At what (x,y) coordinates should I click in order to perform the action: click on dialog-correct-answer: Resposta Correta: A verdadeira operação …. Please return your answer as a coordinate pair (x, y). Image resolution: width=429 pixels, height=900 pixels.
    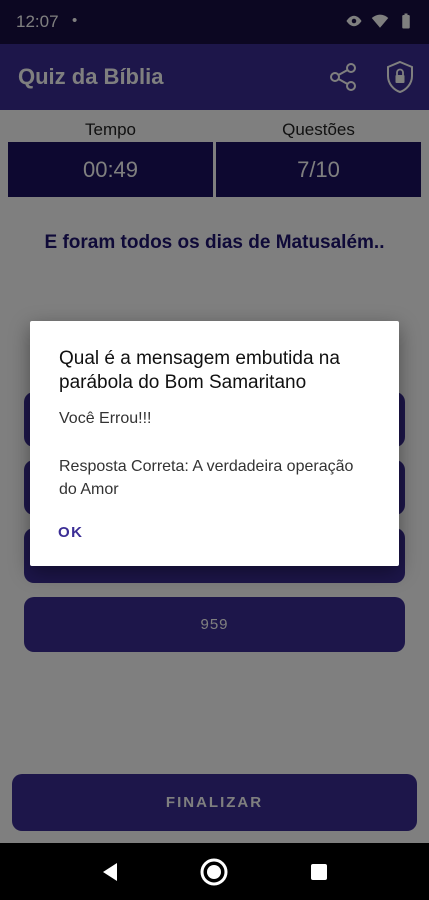
    Looking at the image, I should click on (206, 478).